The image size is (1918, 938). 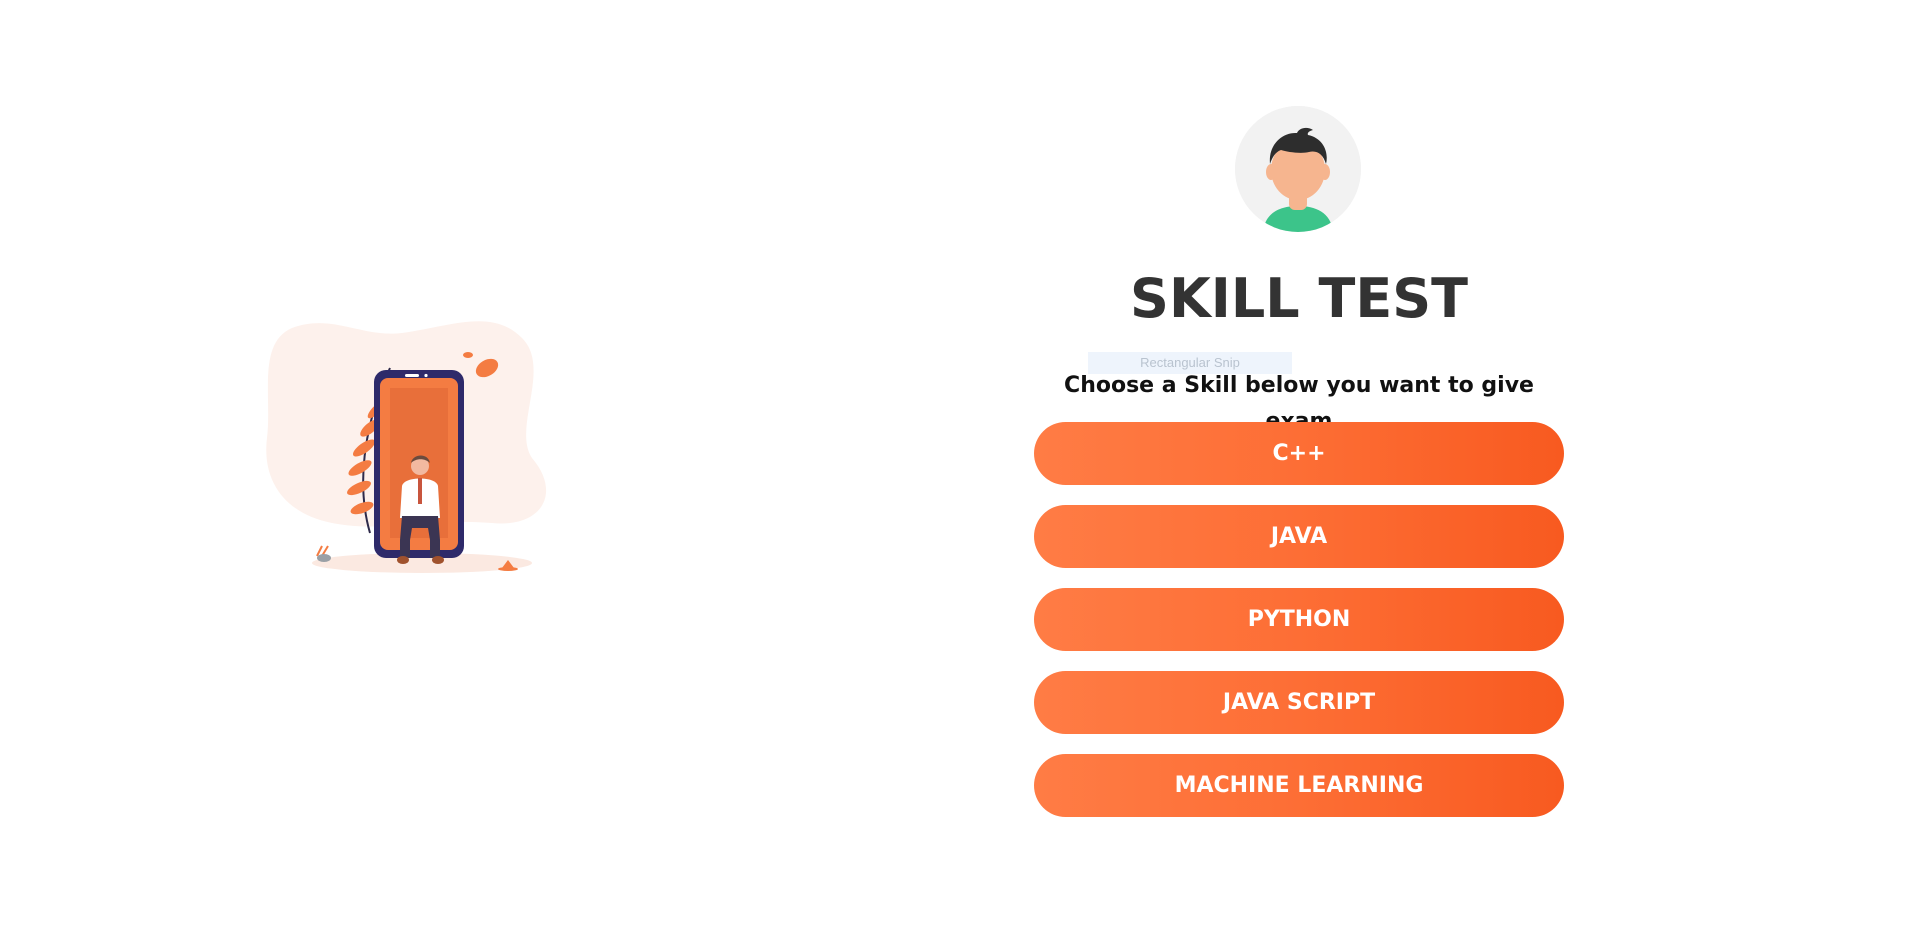 I want to click on skill-button-java: JAVA, so click(x=1299, y=536).